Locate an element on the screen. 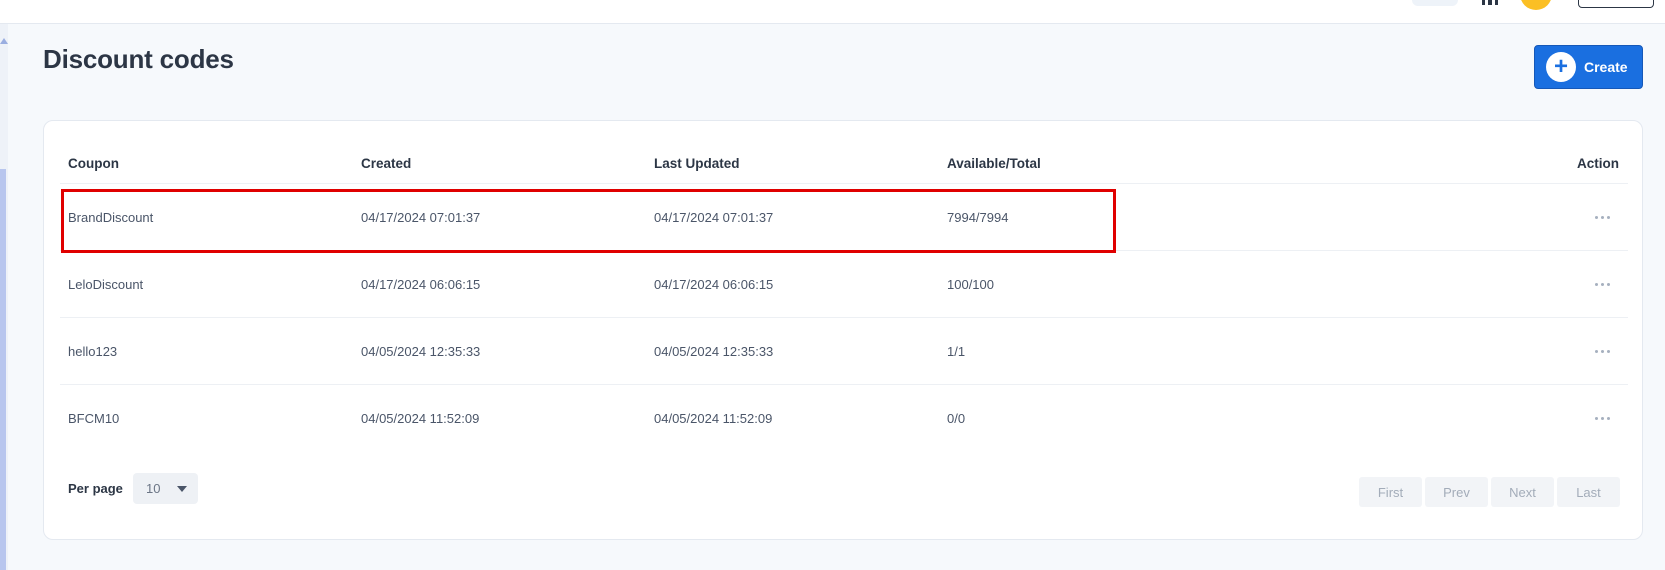  coupon-name: LeloDiscount is located at coordinates (106, 284).